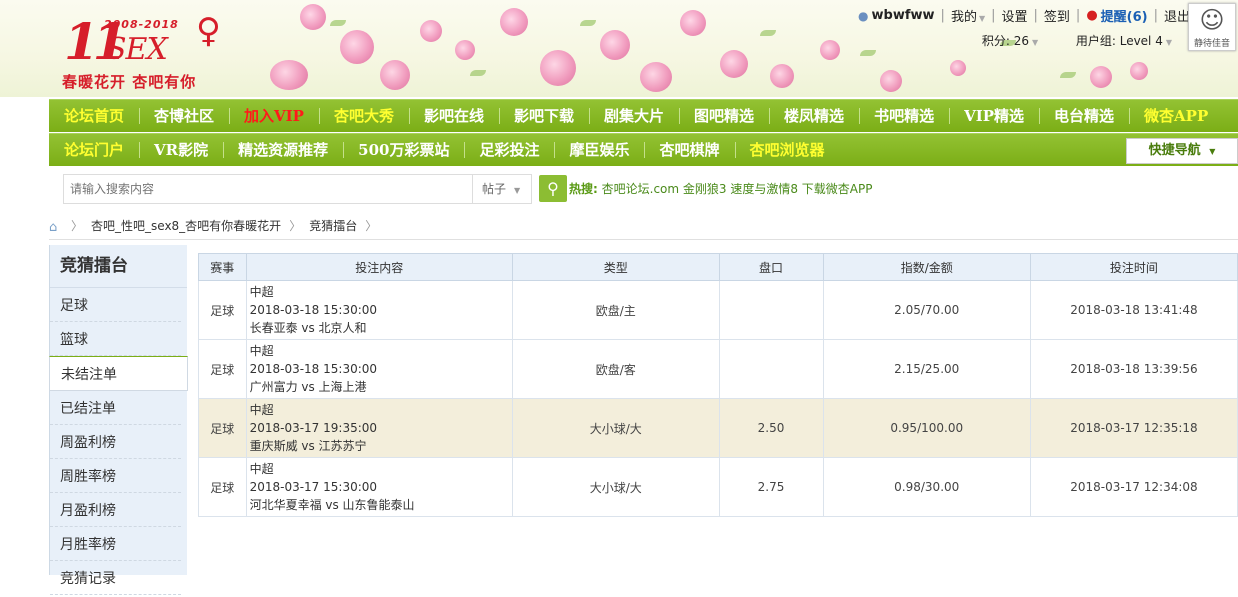 This screenshot has width=1238, height=597. Describe the element at coordinates (863, 15) in the screenshot. I see `user-icon: ●` at that location.